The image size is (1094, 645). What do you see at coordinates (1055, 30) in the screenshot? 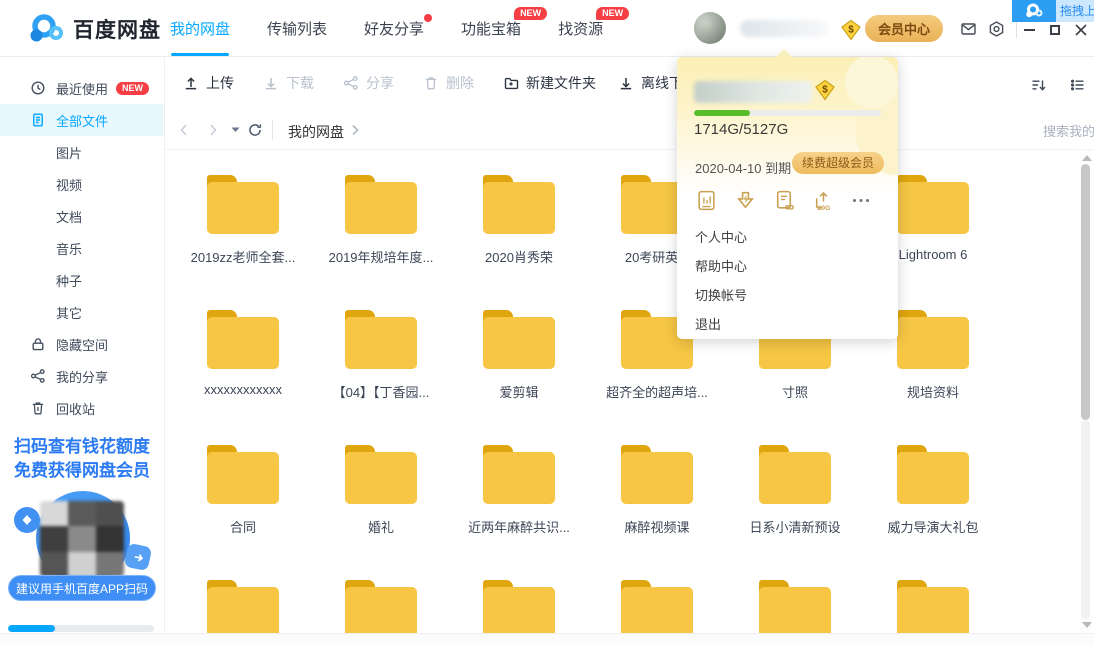
I see `maximize-button` at bounding box center [1055, 30].